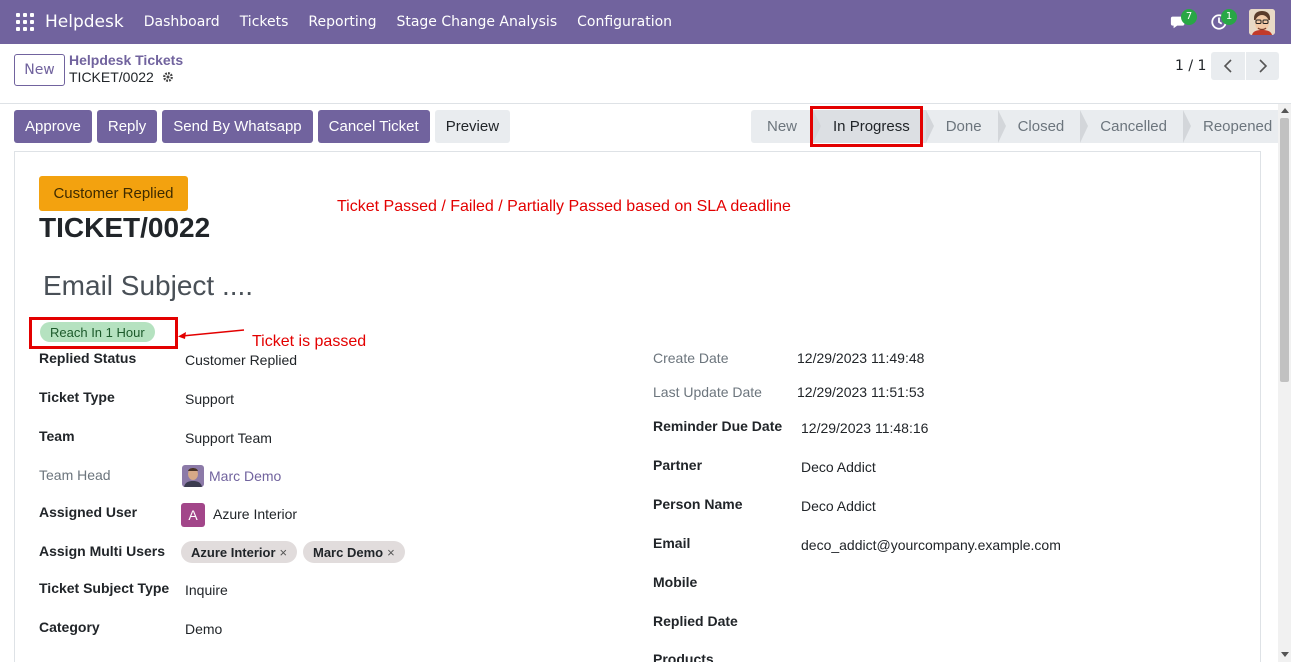  I want to click on stage-reopened: Reopened, so click(1235, 126).